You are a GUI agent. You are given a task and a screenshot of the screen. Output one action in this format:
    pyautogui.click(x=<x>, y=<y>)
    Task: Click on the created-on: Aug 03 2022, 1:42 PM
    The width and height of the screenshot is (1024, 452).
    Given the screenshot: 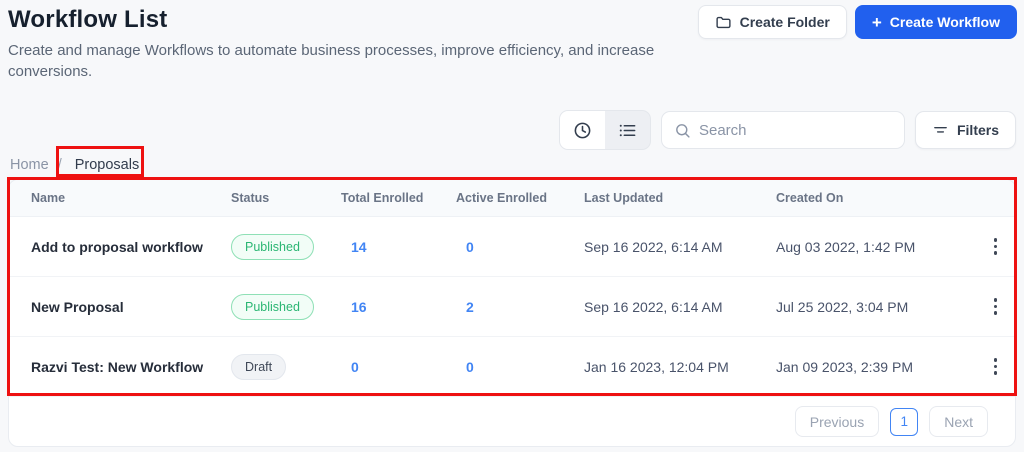 What is the action you would take?
    pyautogui.click(x=846, y=246)
    